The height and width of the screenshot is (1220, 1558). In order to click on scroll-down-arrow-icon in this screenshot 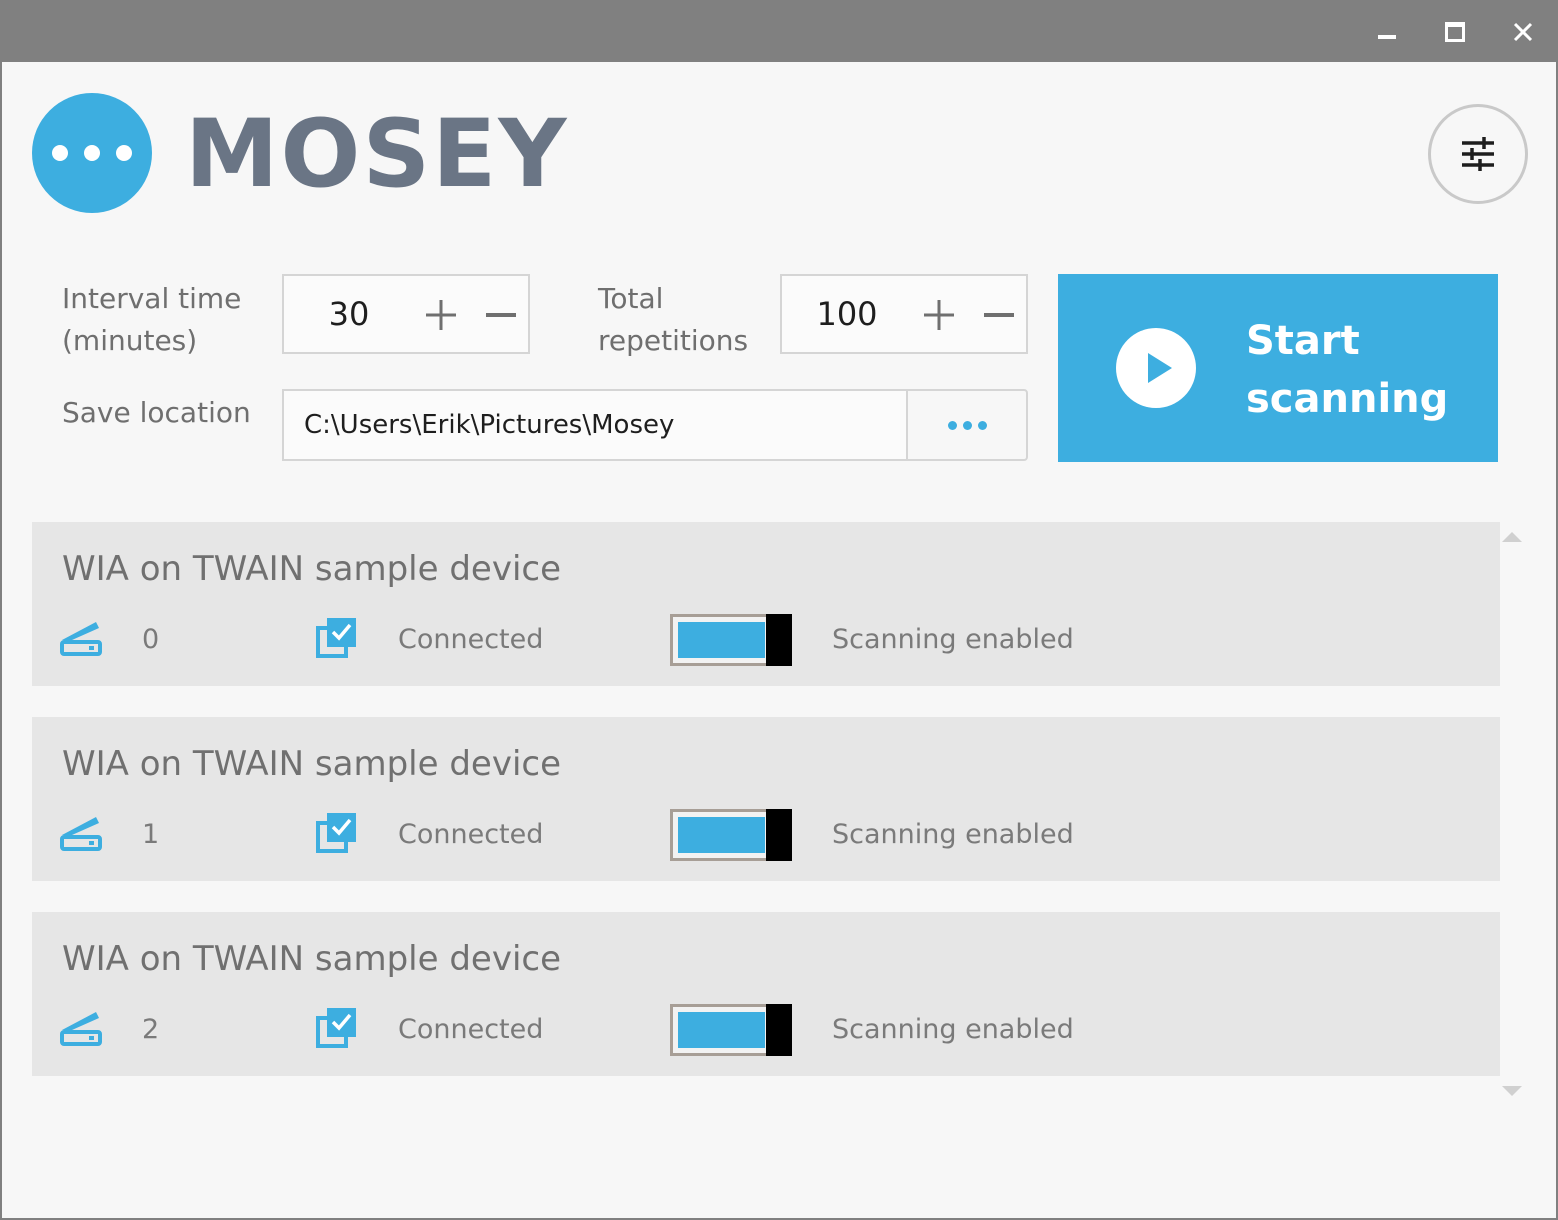, I will do `click(1512, 1091)`.